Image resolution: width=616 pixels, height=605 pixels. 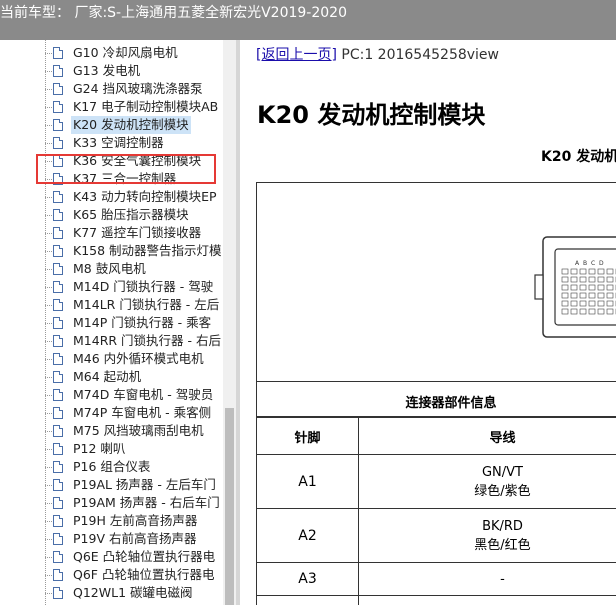 I want to click on nav-bar: [返回上一页] PC:1 2016545258view, so click(x=377, y=54).